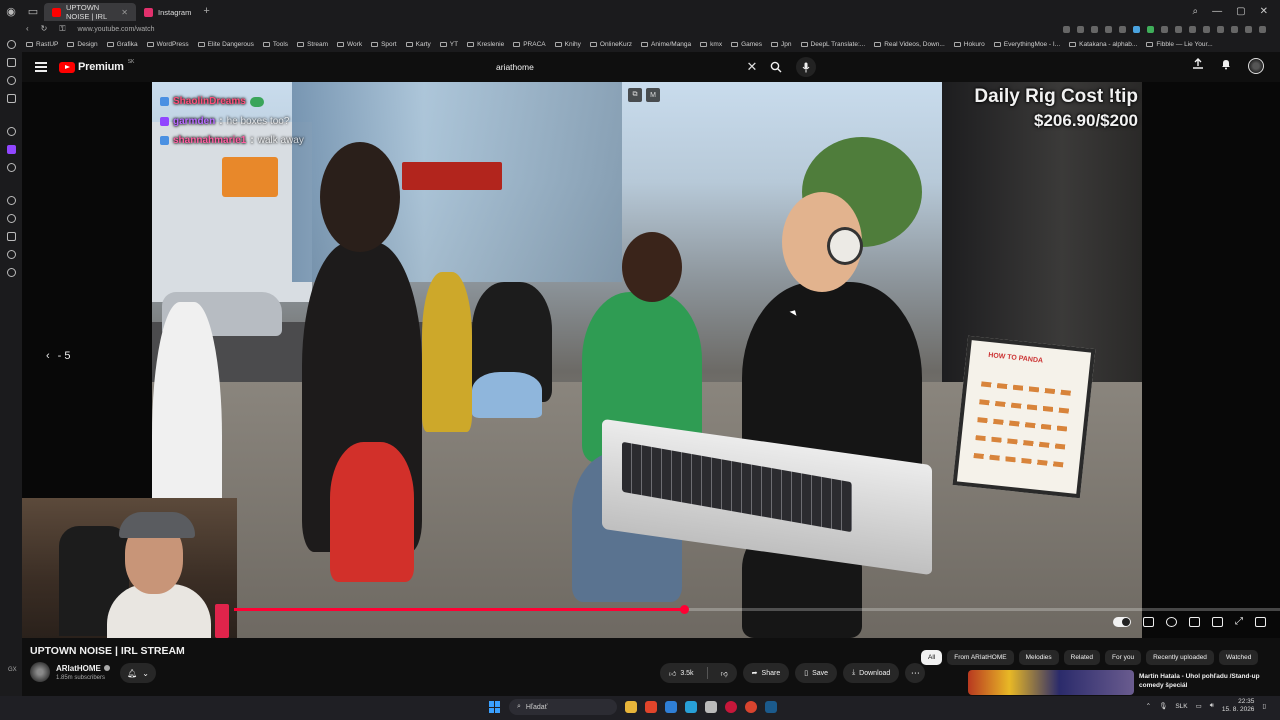 This screenshot has width=1280, height=720. What do you see at coordinates (871, 673) in the screenshot?
I see `download-button: ⤓ Download` at bounding box center [871, 673].